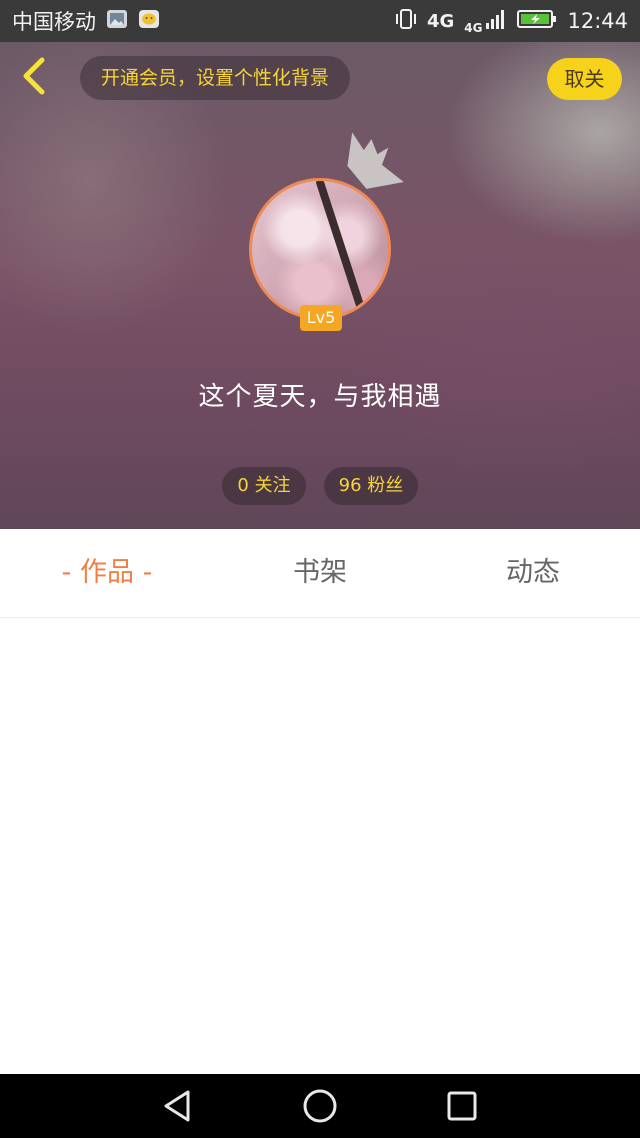 This screenshot has height=1138, width=640. I want to click on recents-square-icon, so click(462, 1106).